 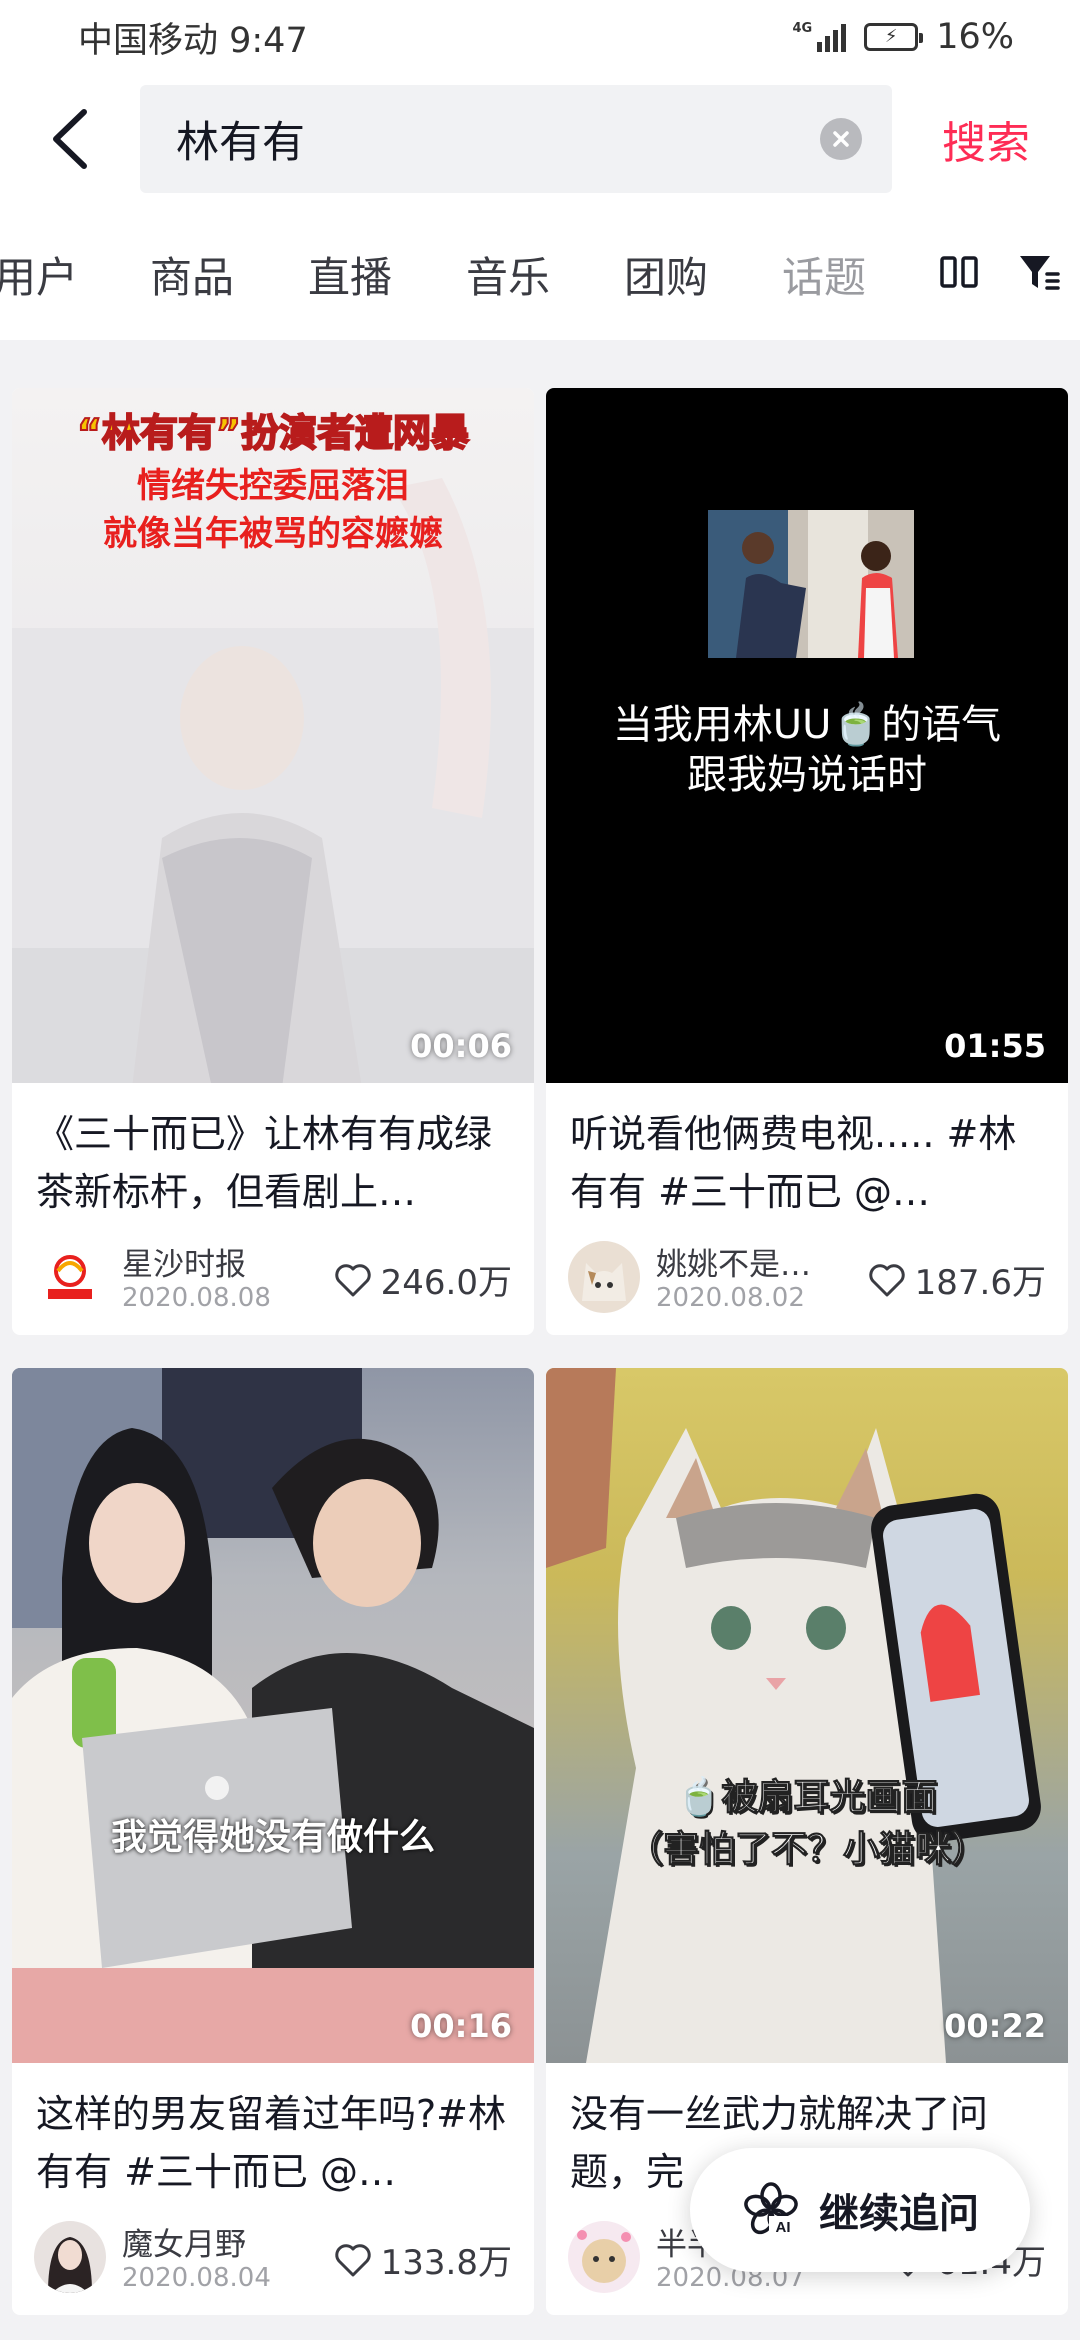 I want to click on search-button: 搜索, so click(x=986, y=139).